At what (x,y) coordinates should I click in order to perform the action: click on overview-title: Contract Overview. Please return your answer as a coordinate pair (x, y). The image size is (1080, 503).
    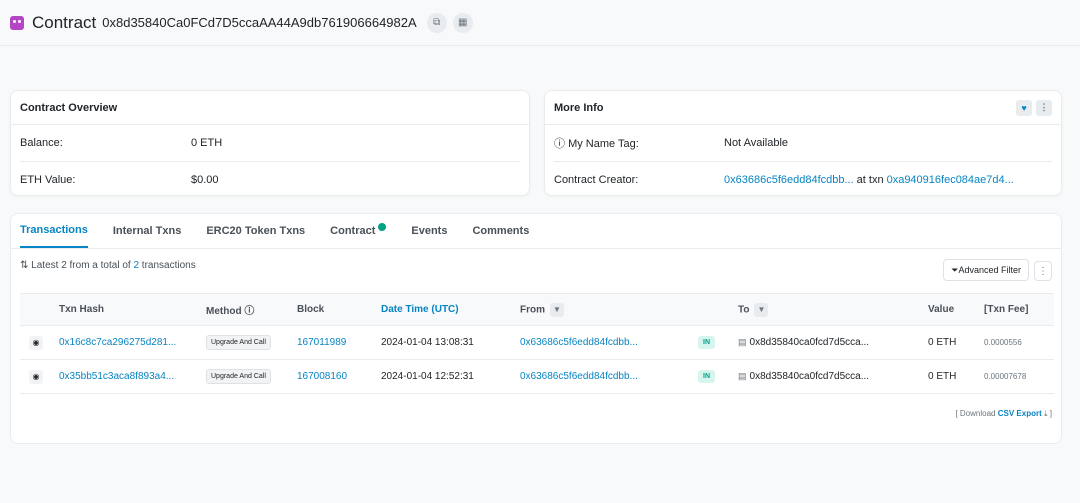
    Looking at the image, I should click on (270, 108).